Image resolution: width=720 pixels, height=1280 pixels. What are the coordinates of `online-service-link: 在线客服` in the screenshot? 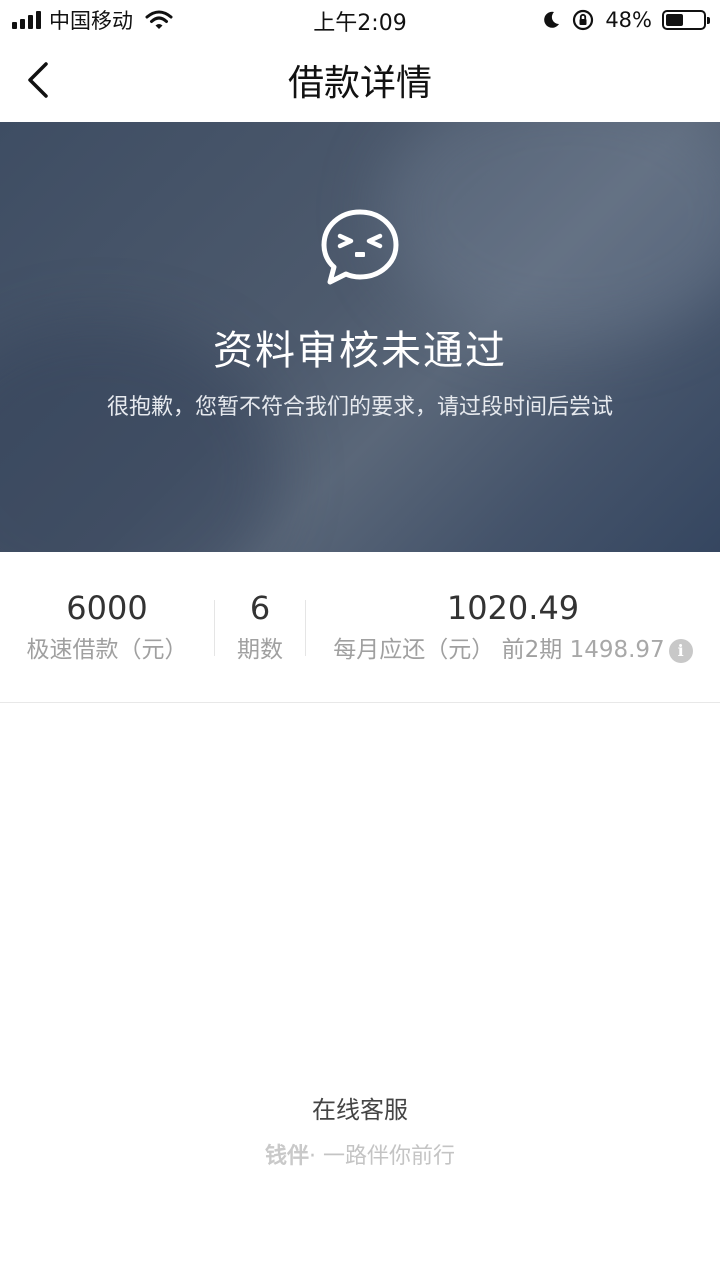 It's located at (360, 1107).